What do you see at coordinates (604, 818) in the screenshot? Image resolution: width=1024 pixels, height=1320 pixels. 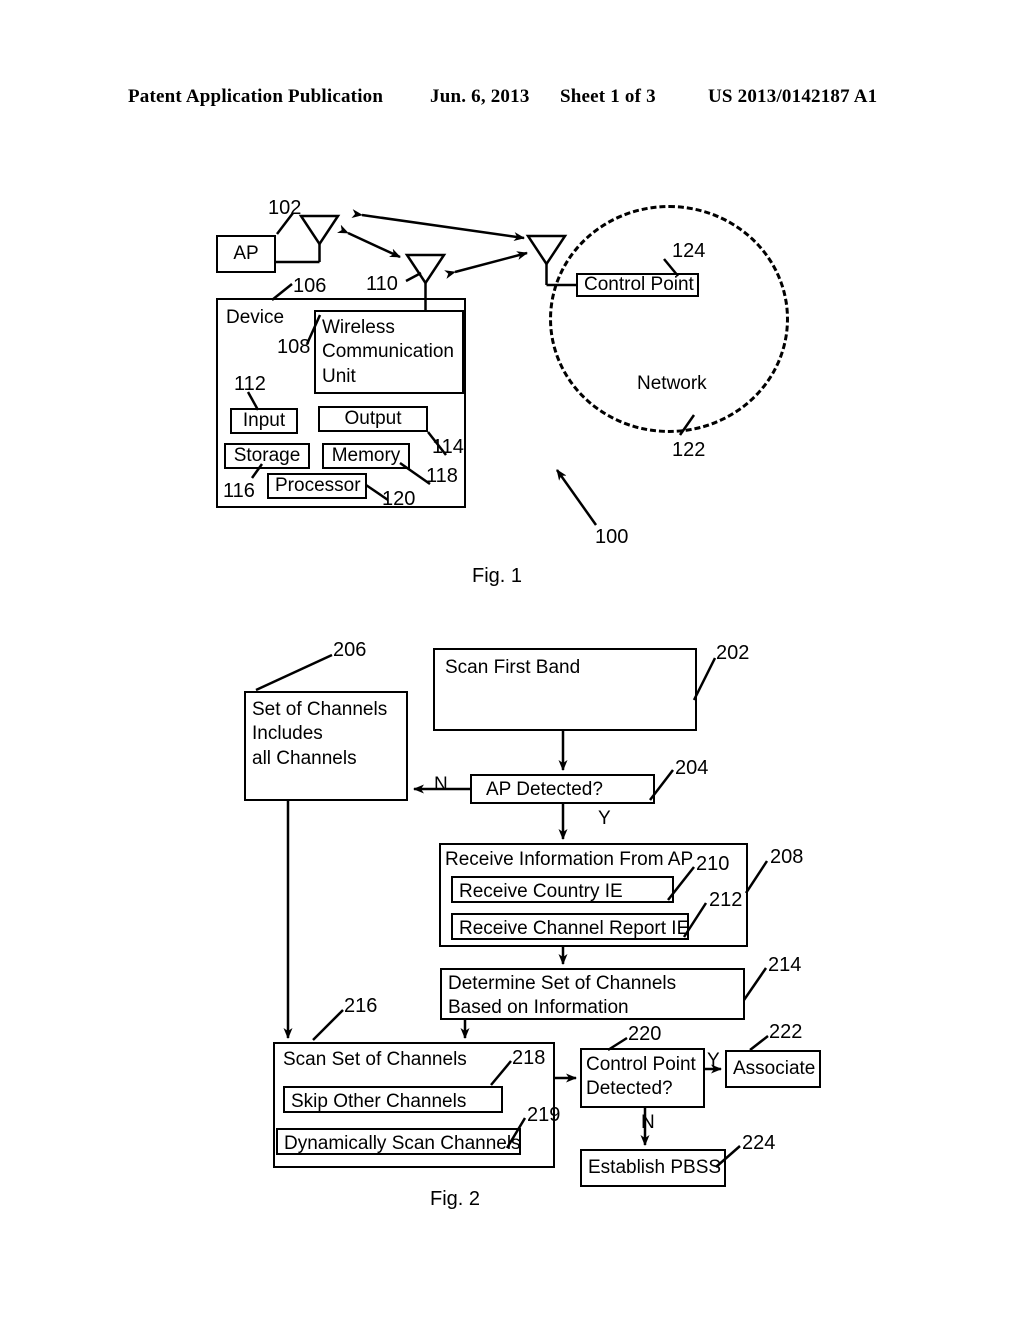 I see `edge-label-ap-detected-yes: Y` at bounding box center [604, 818].